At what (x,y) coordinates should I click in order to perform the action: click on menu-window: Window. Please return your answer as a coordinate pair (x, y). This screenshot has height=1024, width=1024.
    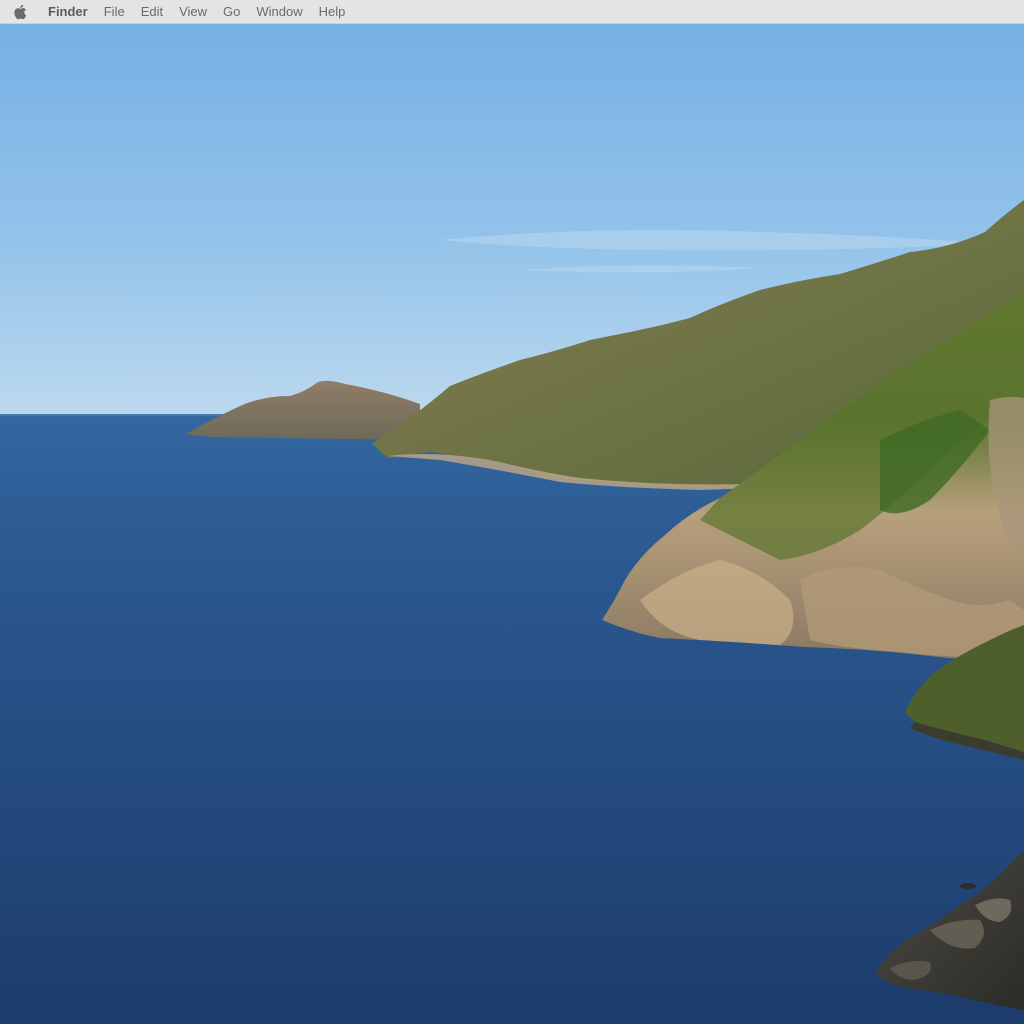
    Looking at the image, I should click on (279, 12).